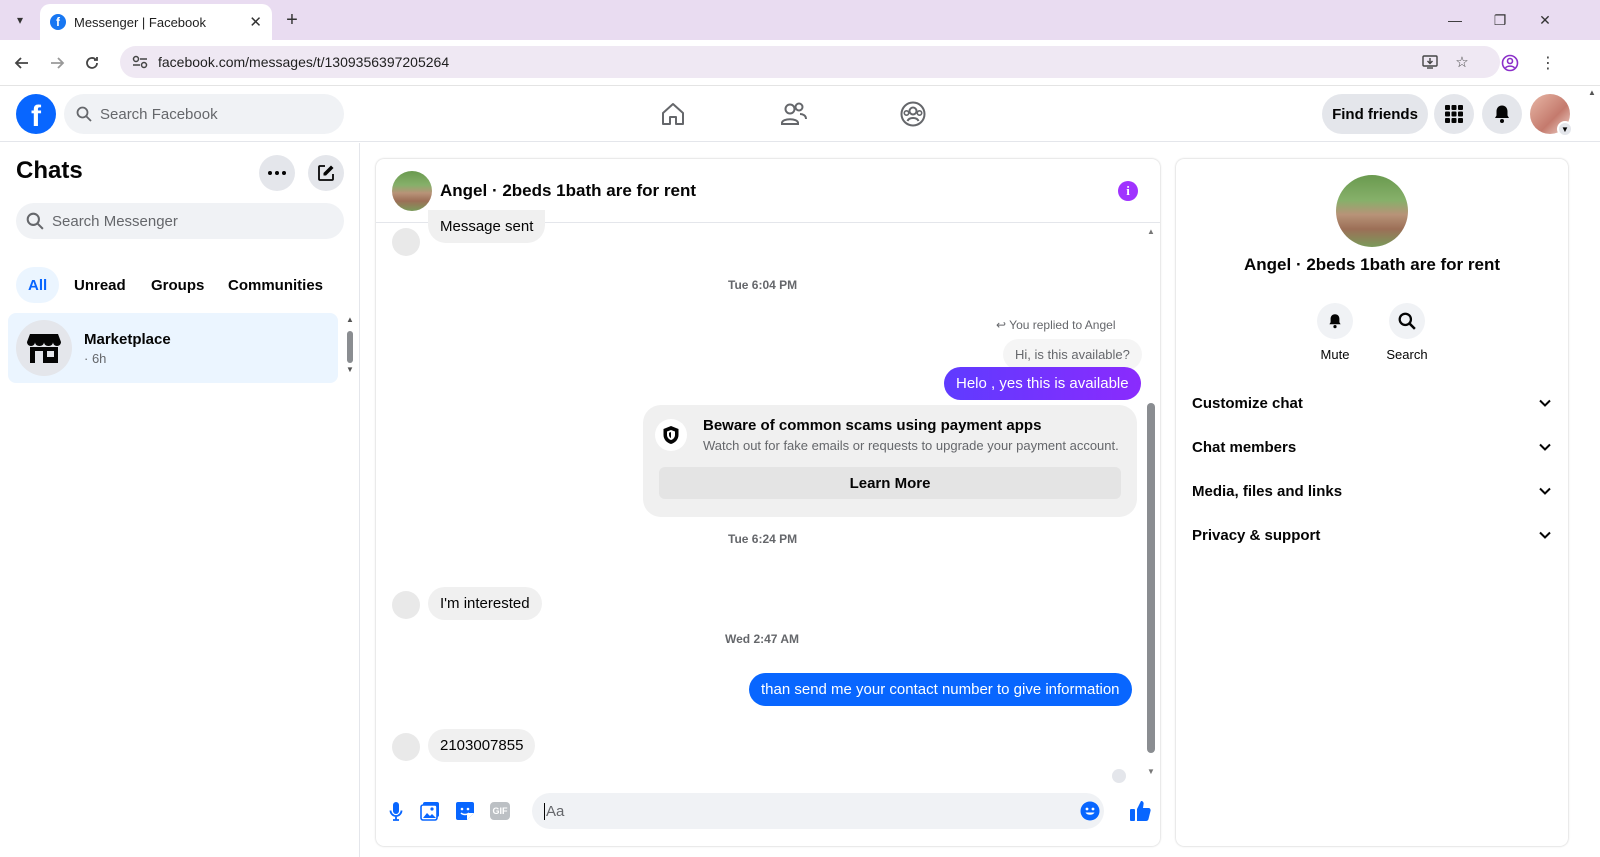 Image resolution: width=1600 pixels, height=857 pixels. What do you see at coordinates (1502, 114) in the screenshot?
I see `notifications-bell-icon` at bounding box center [1502, 114].